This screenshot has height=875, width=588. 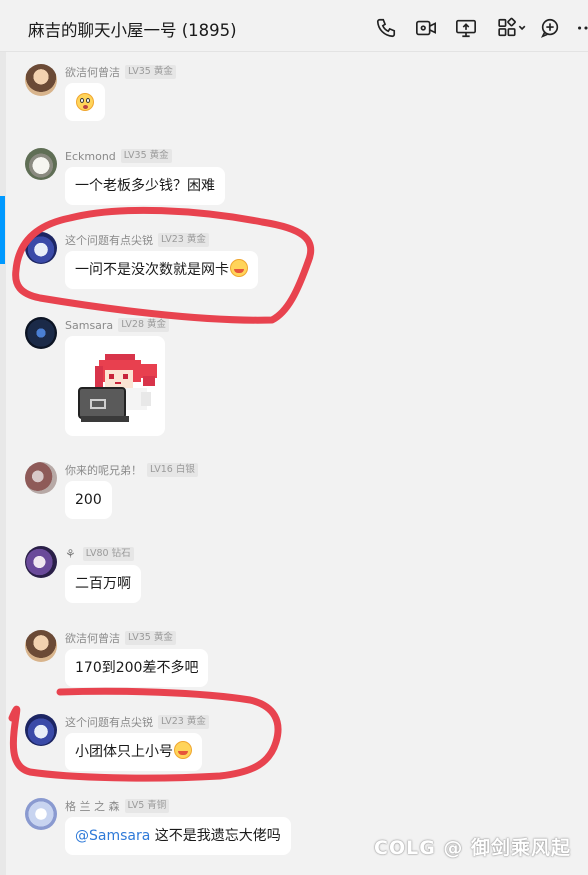 What do you see at coordinates (132, 30) in the screenshot?
I see `chat-title: 麻吉的聊天小屋一号 (1895)` at bounding box center [132, 30].